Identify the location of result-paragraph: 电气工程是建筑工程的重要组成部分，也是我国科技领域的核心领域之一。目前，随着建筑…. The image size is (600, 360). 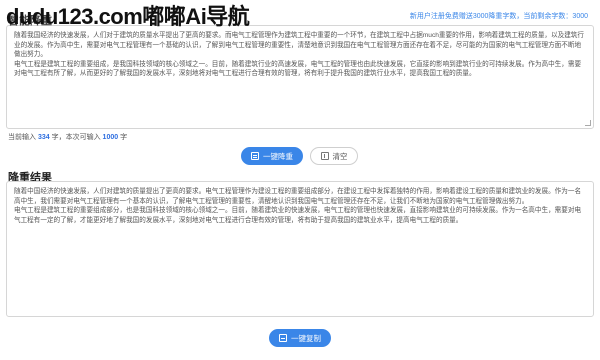
(298, 215).